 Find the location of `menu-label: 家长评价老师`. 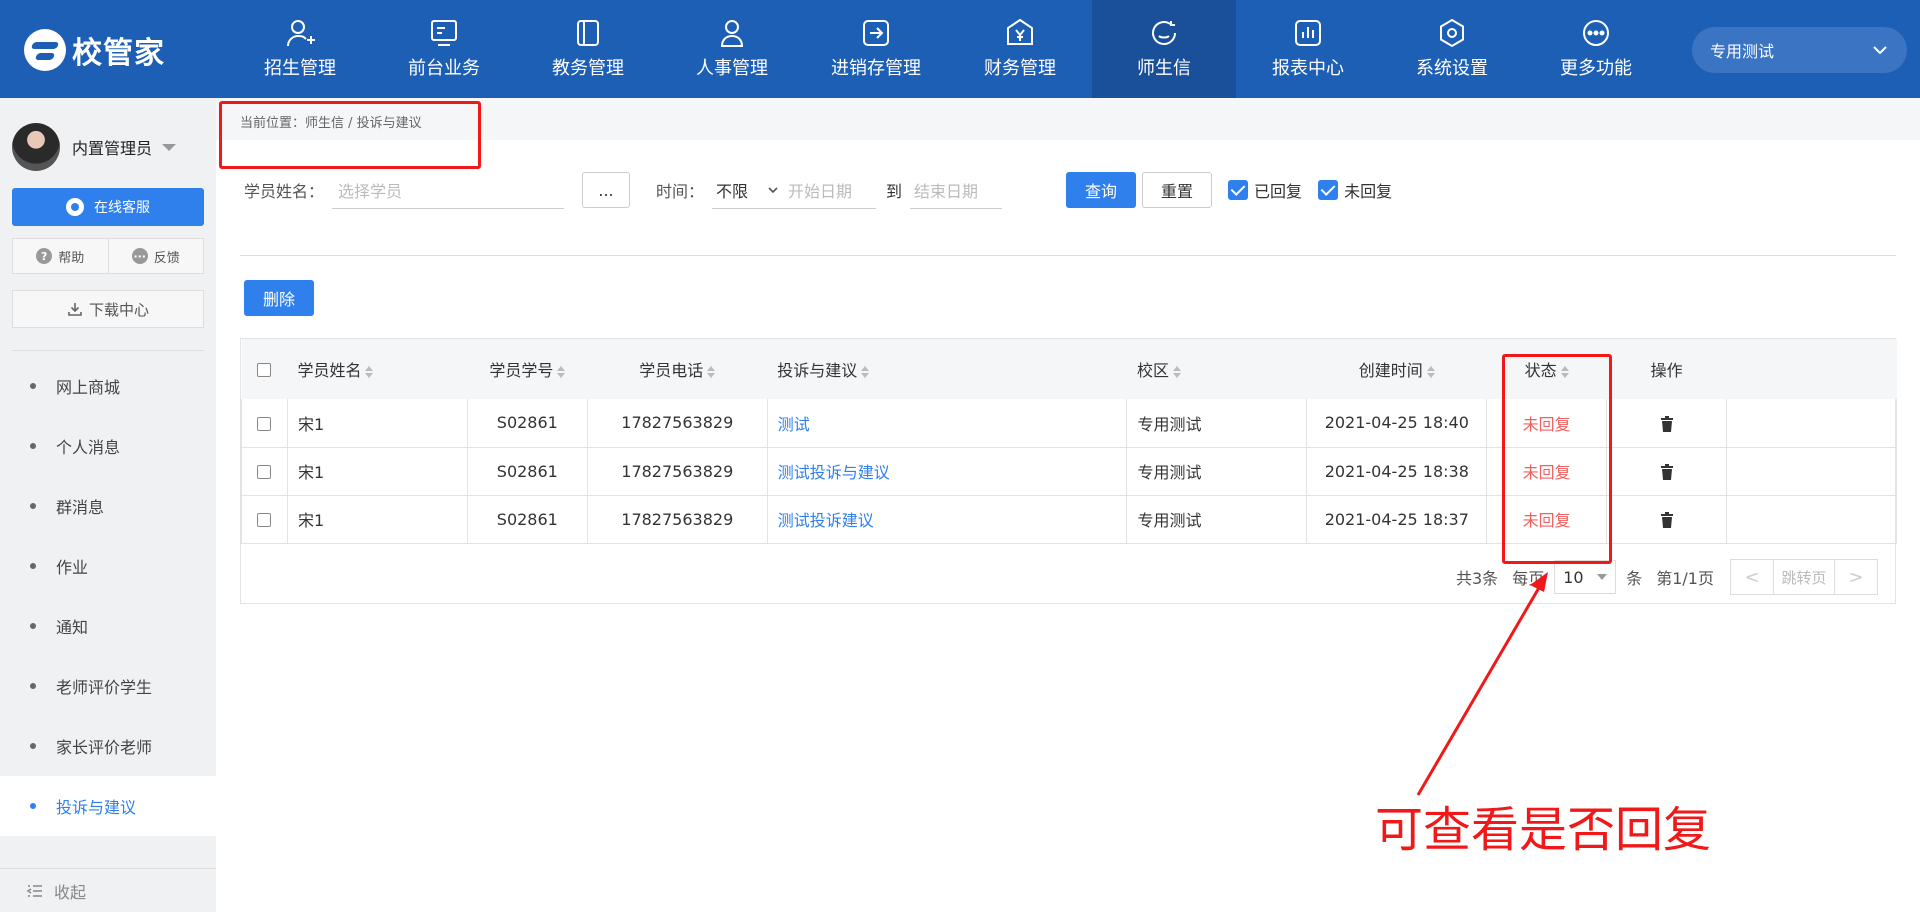

menu-label: 家长评价老师 is located at coordinates (104, 747).